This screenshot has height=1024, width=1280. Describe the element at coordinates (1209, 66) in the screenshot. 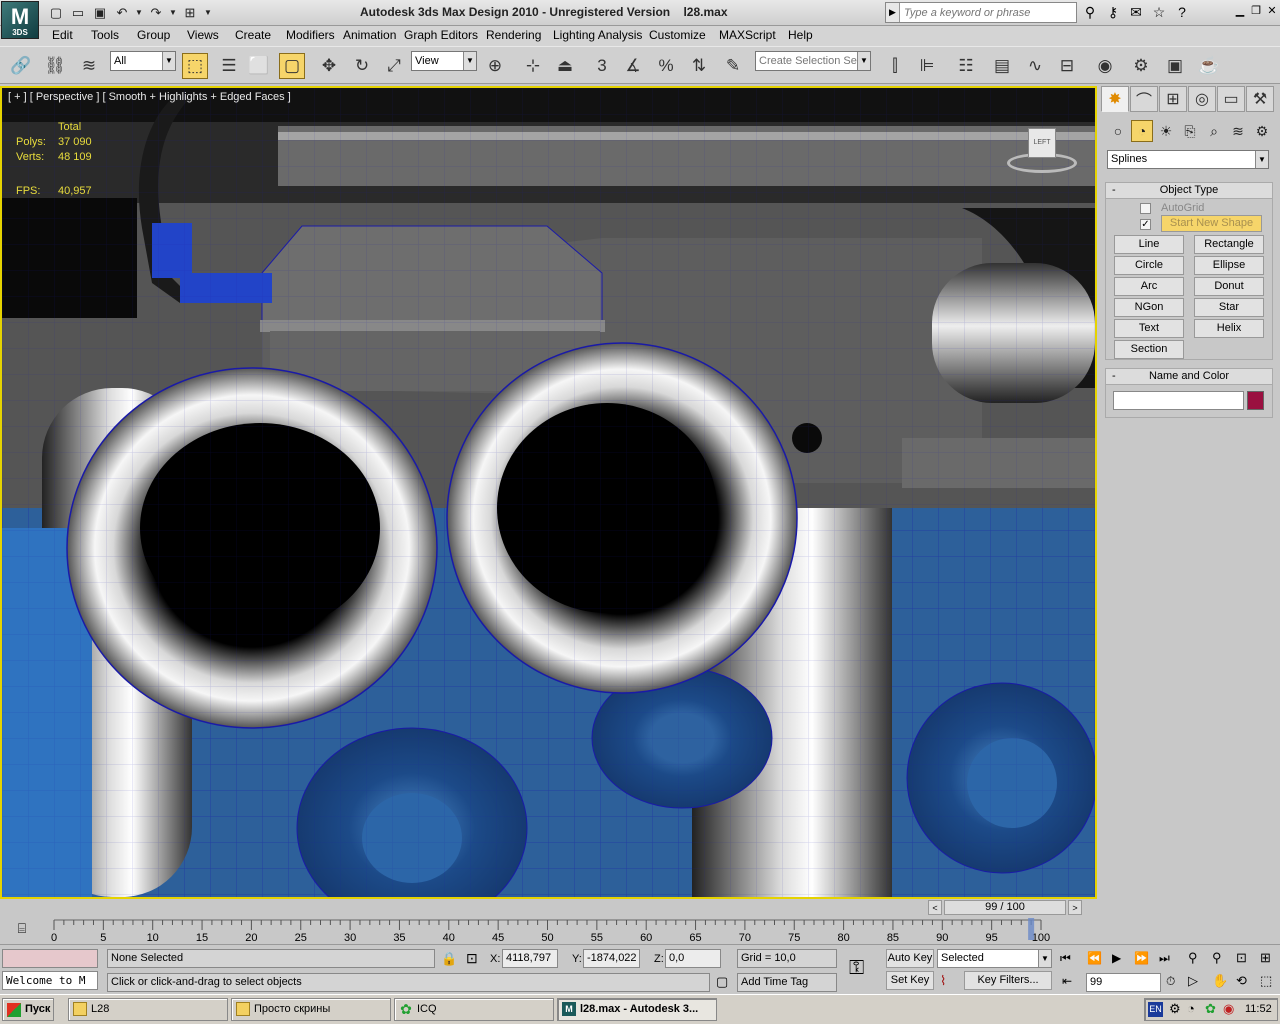

I see `render-production-icon: ☕` at that location.